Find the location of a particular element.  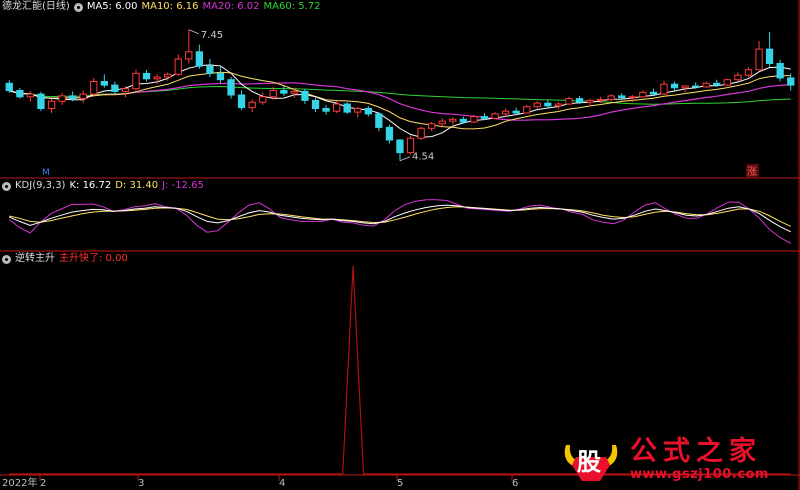

kdj-d-label: D: 31.40 is located at coordinates (137, 185).